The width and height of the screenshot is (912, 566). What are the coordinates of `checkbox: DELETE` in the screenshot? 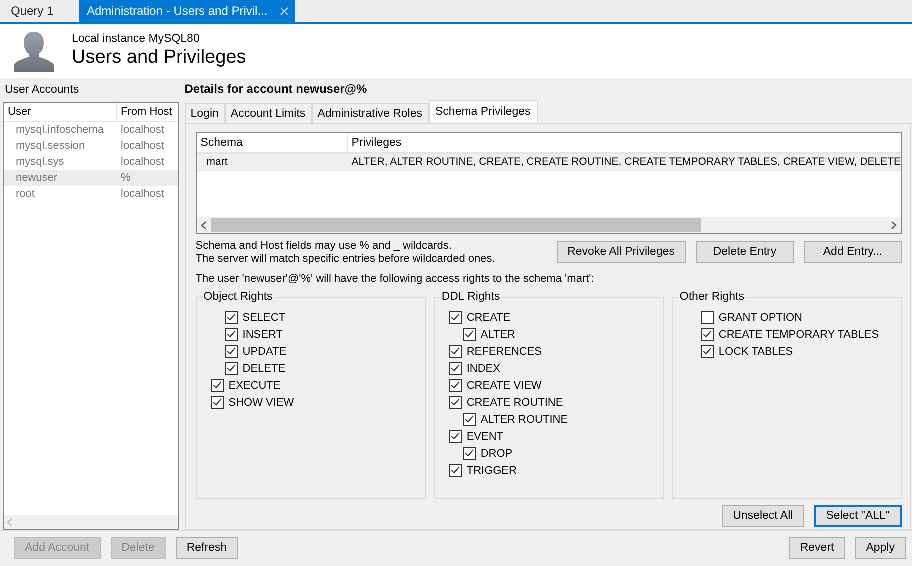 It's located at (310, 368).